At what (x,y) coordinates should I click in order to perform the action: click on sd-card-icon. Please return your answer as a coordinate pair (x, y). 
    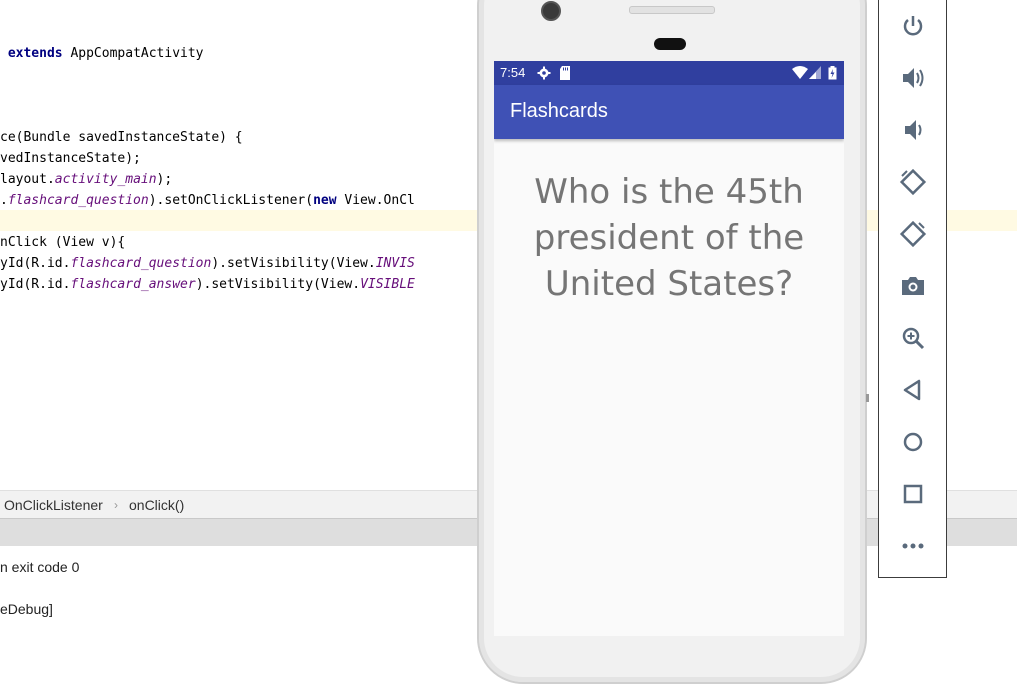
    Looking at the image, I should click on (565, 74).